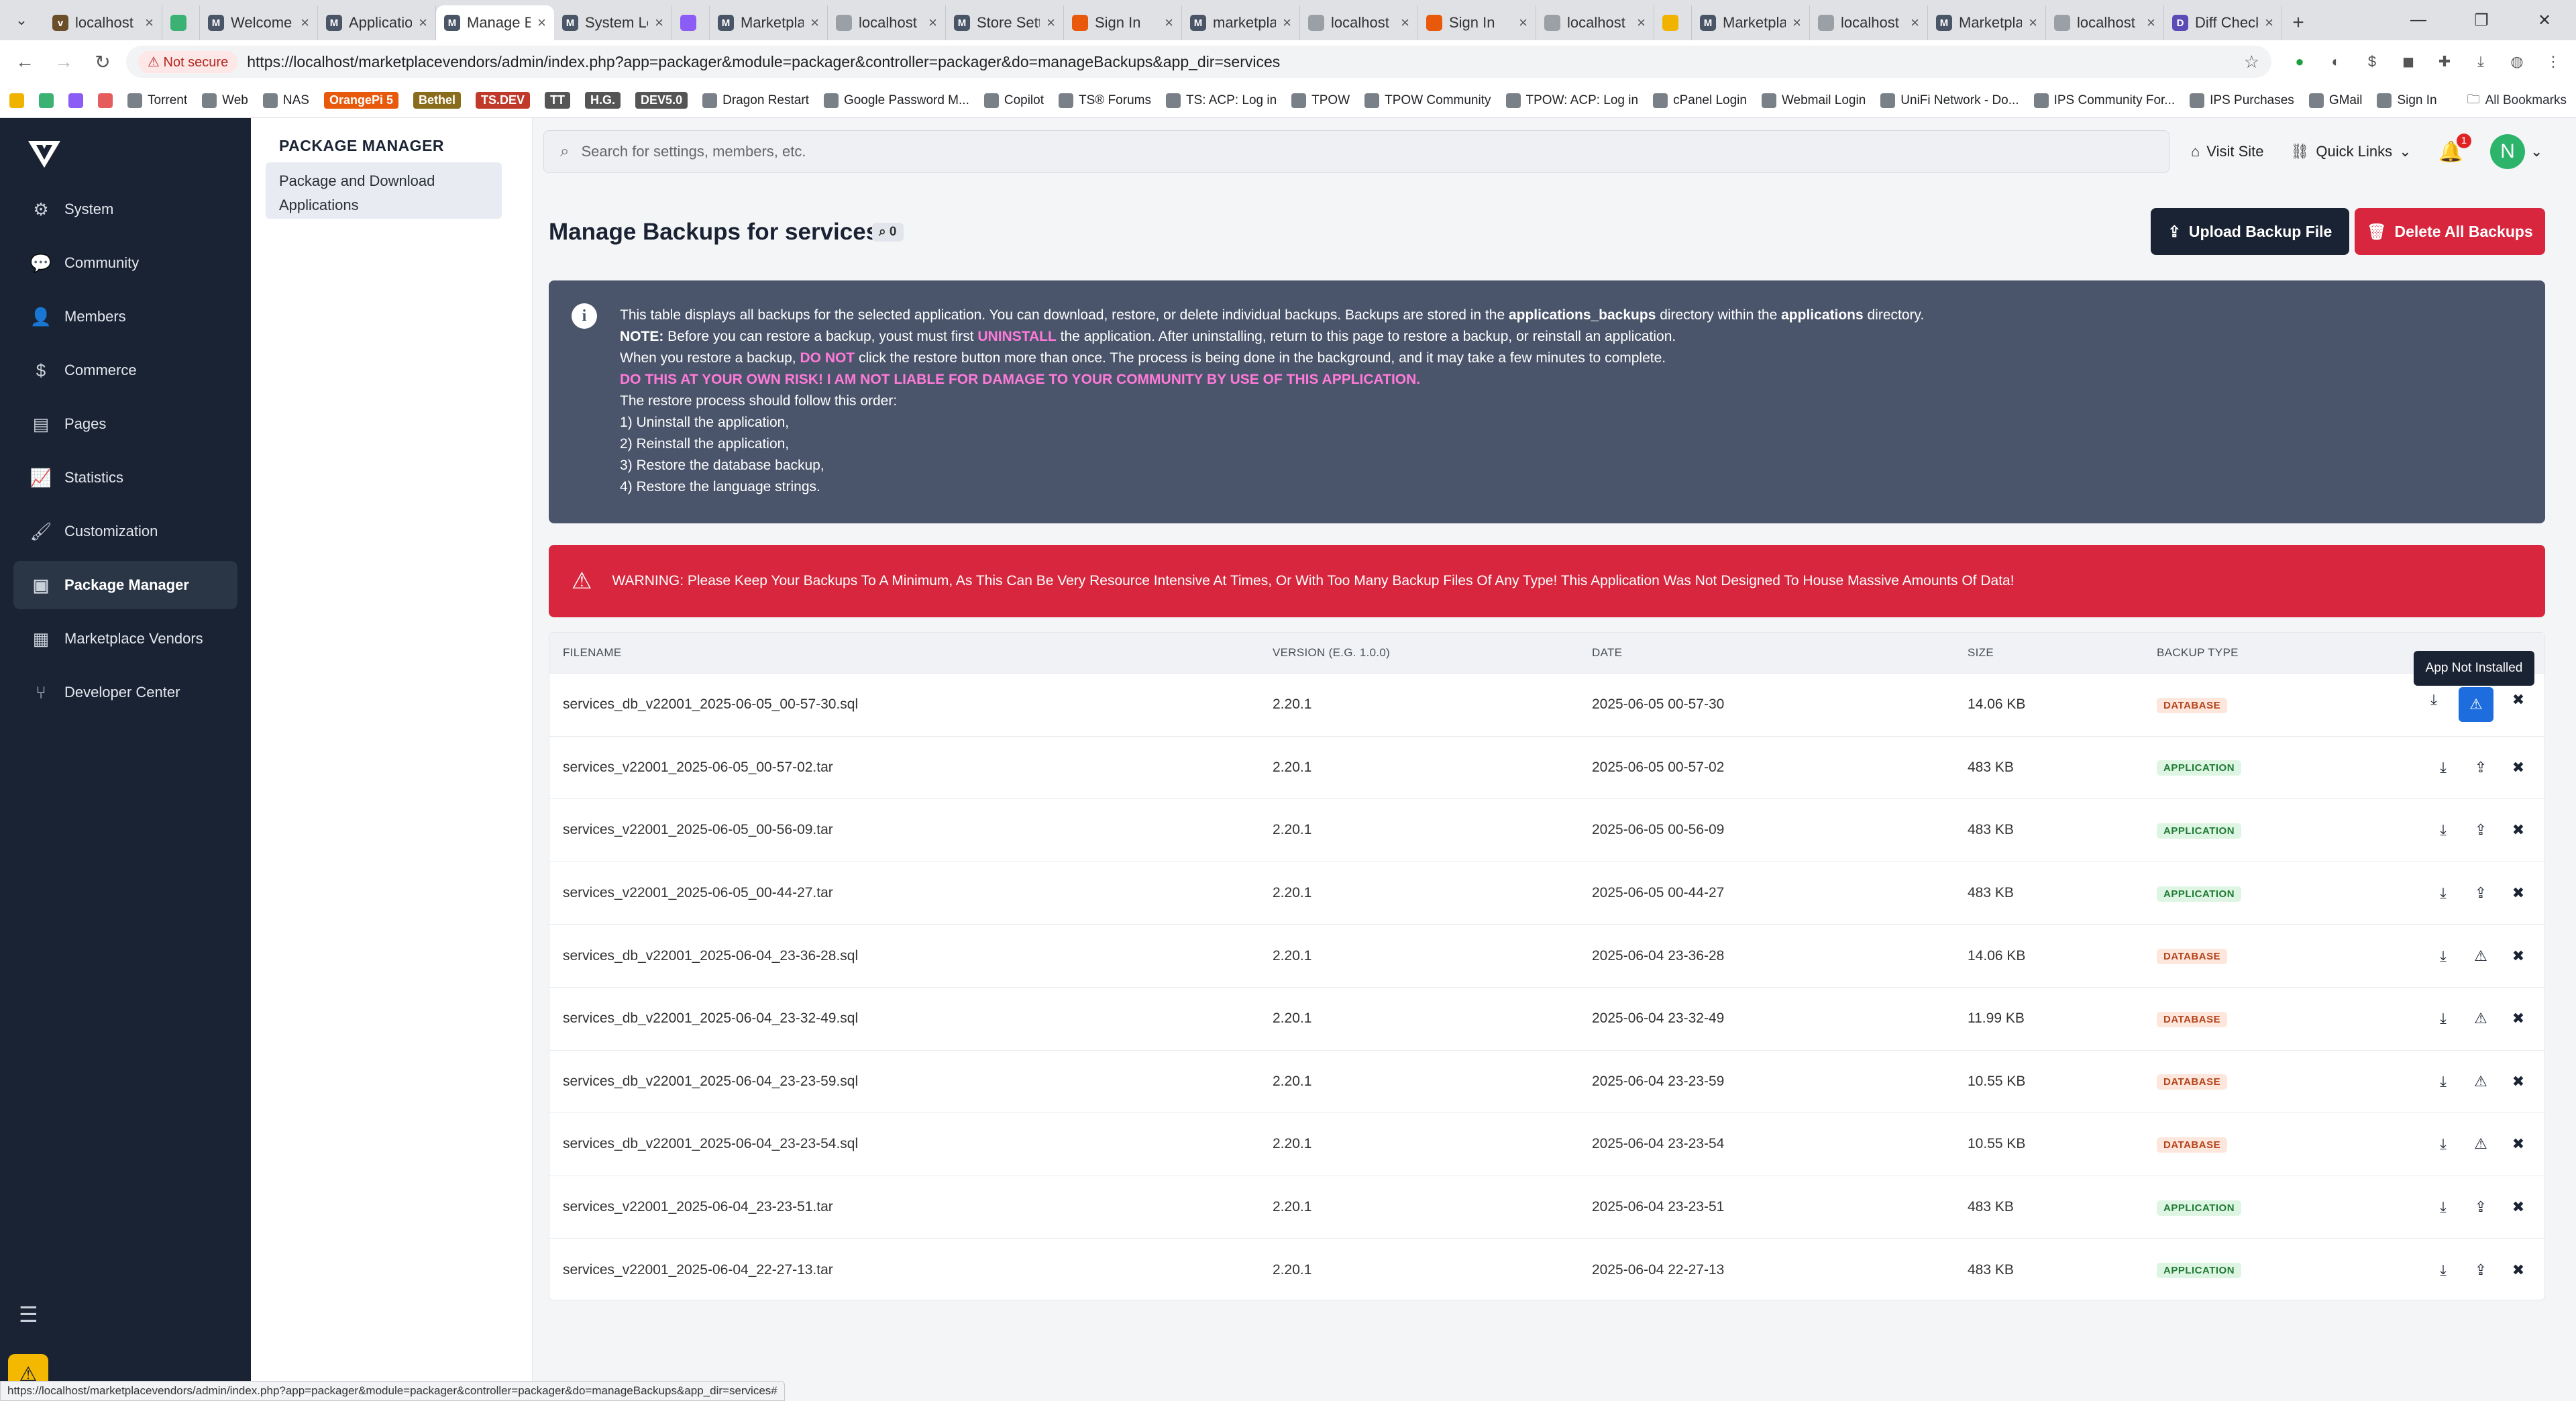 The width and height of the screenshot is (2576, 1401). What do you see at coordinates (2553, 61) in the screenshot?
I see `browser-menu-icon: ⋮` at bounding box center [2553, 61].